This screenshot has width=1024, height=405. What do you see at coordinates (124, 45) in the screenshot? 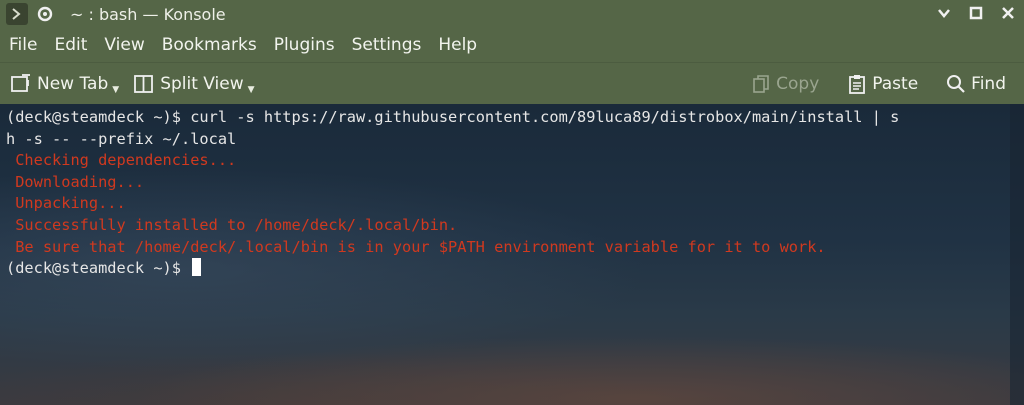
I see `menu-view: View` at bounding box center [124, 45].